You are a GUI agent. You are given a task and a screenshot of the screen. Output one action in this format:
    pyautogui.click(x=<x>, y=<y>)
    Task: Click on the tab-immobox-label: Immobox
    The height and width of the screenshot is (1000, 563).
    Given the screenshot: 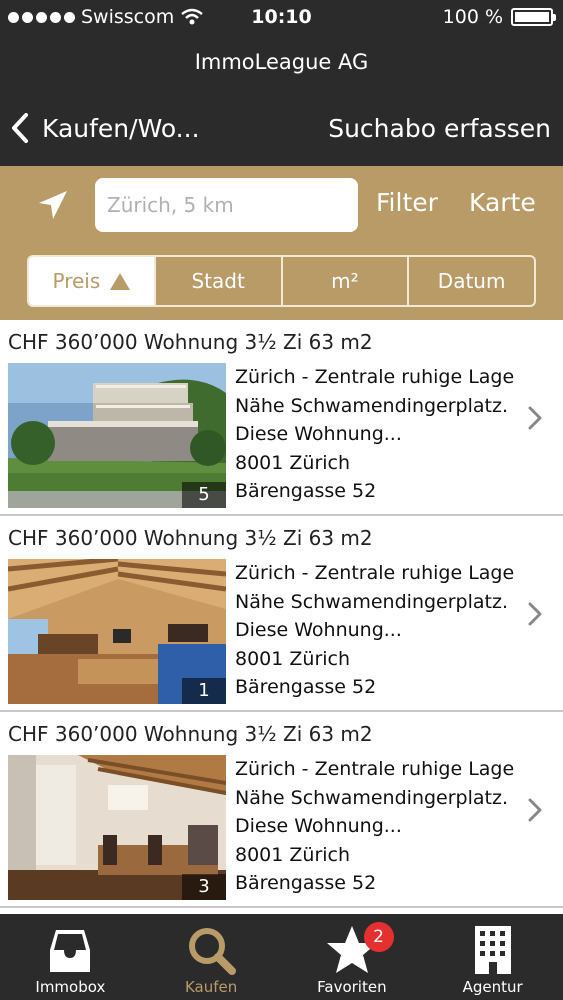 What is the action you would take?
    pyautogui.click(x=70, y=987)
    